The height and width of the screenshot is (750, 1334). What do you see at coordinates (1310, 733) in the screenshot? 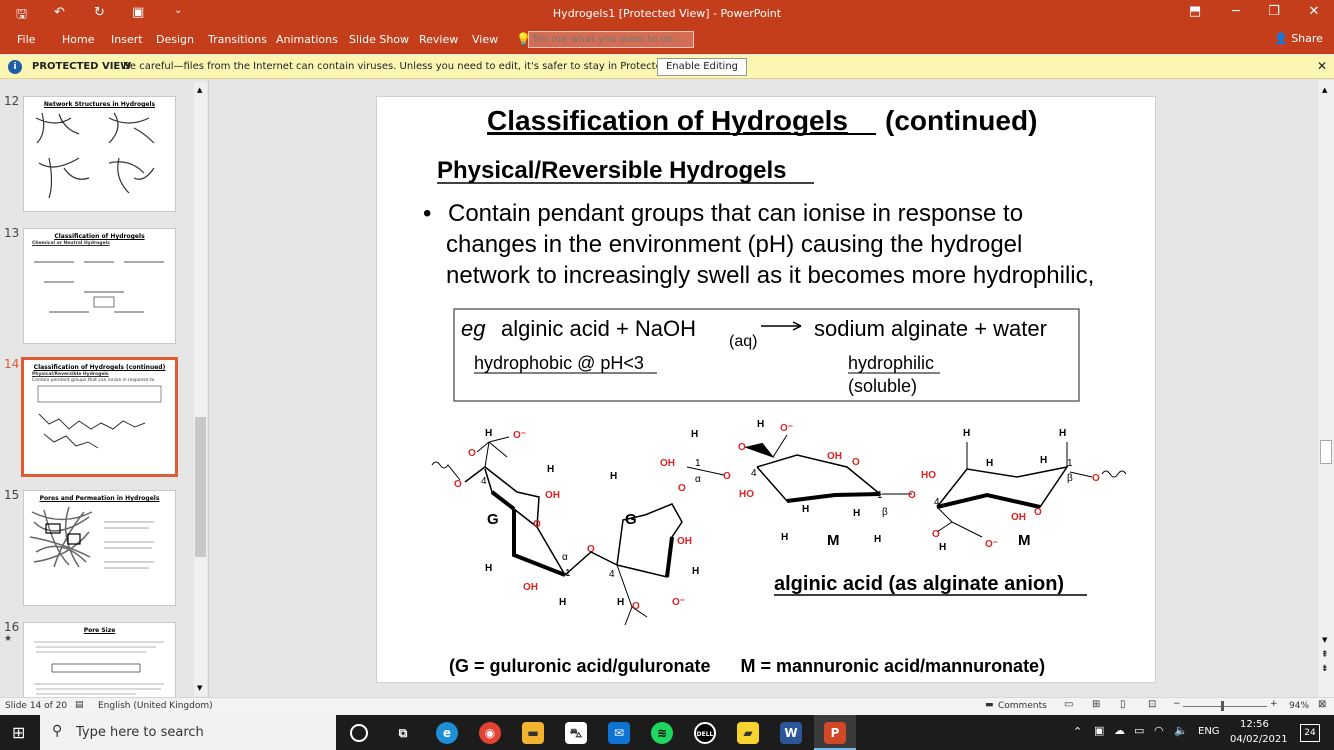
I see `notification-center-icon: 24` at bounding box center [1310, 733].